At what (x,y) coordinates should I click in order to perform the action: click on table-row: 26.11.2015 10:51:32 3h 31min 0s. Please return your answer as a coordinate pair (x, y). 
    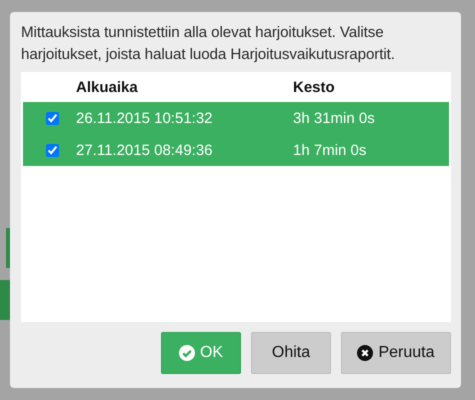
    Looking at the image, I should click on (236, 118).